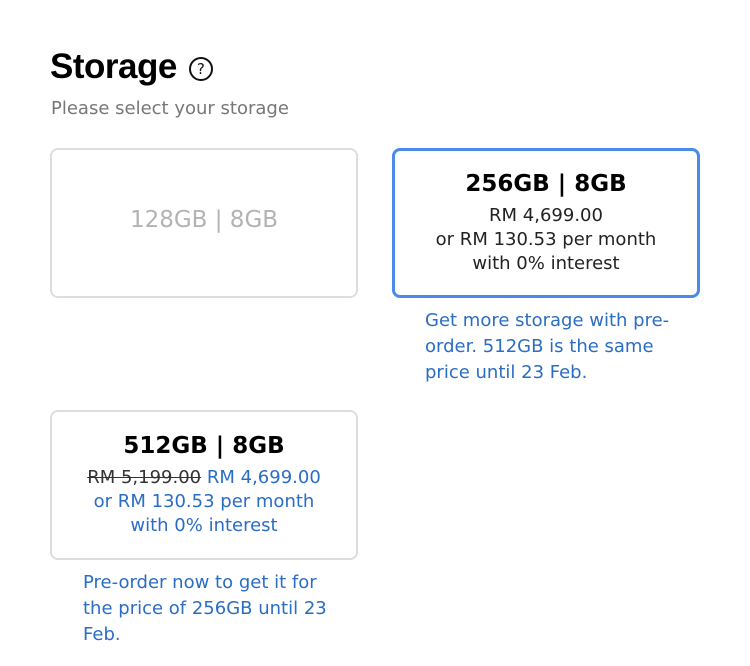 This screenshot has height=666, width=750. What do you see at coordinates (506, 372) in the screenshot?
I see `promo-line: price until 23 Feb.` at bounding box center [506, 372].